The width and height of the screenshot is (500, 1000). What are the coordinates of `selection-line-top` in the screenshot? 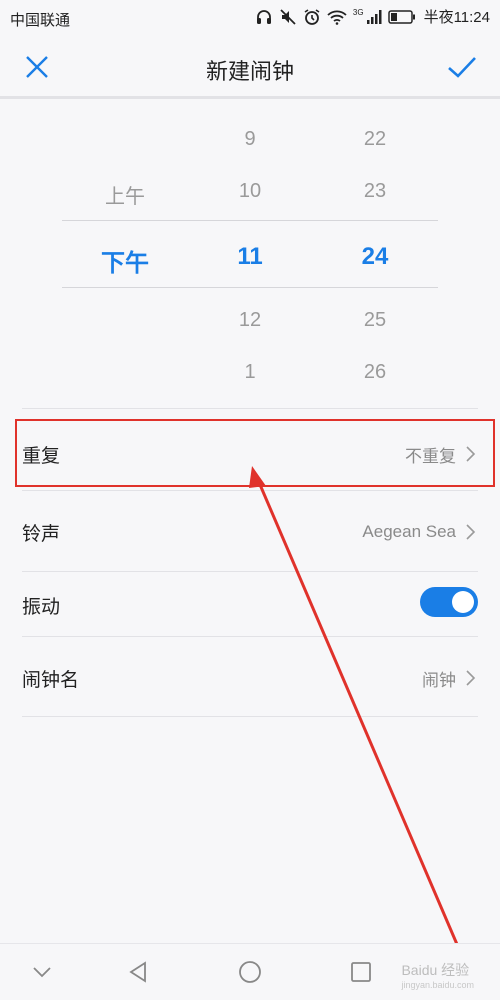 It's located at (250, 220).